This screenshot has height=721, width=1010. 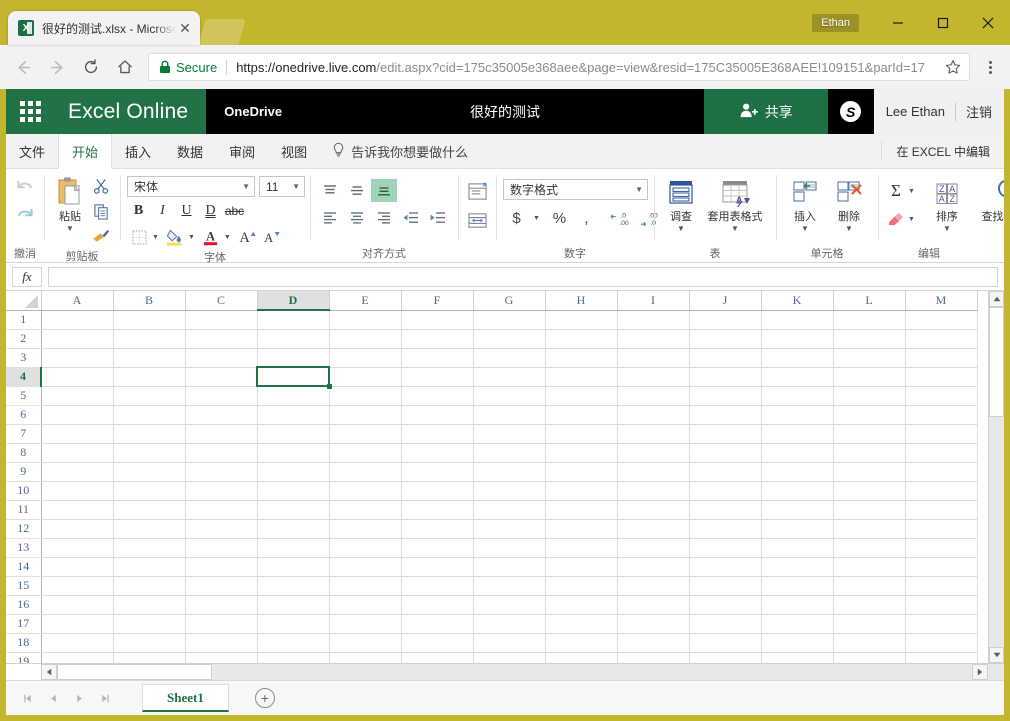 What do you see at coordinates (293, 567) in the screenshot?
I see `cell-d14` at bounding box center [293, 567].